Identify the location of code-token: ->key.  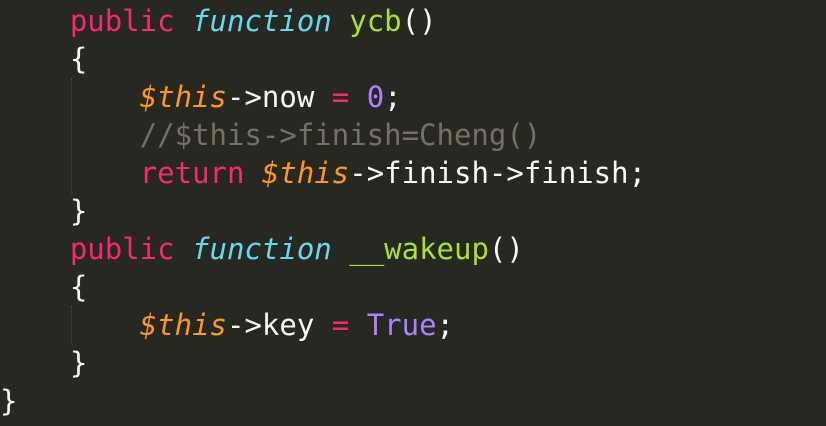
(279, 325).